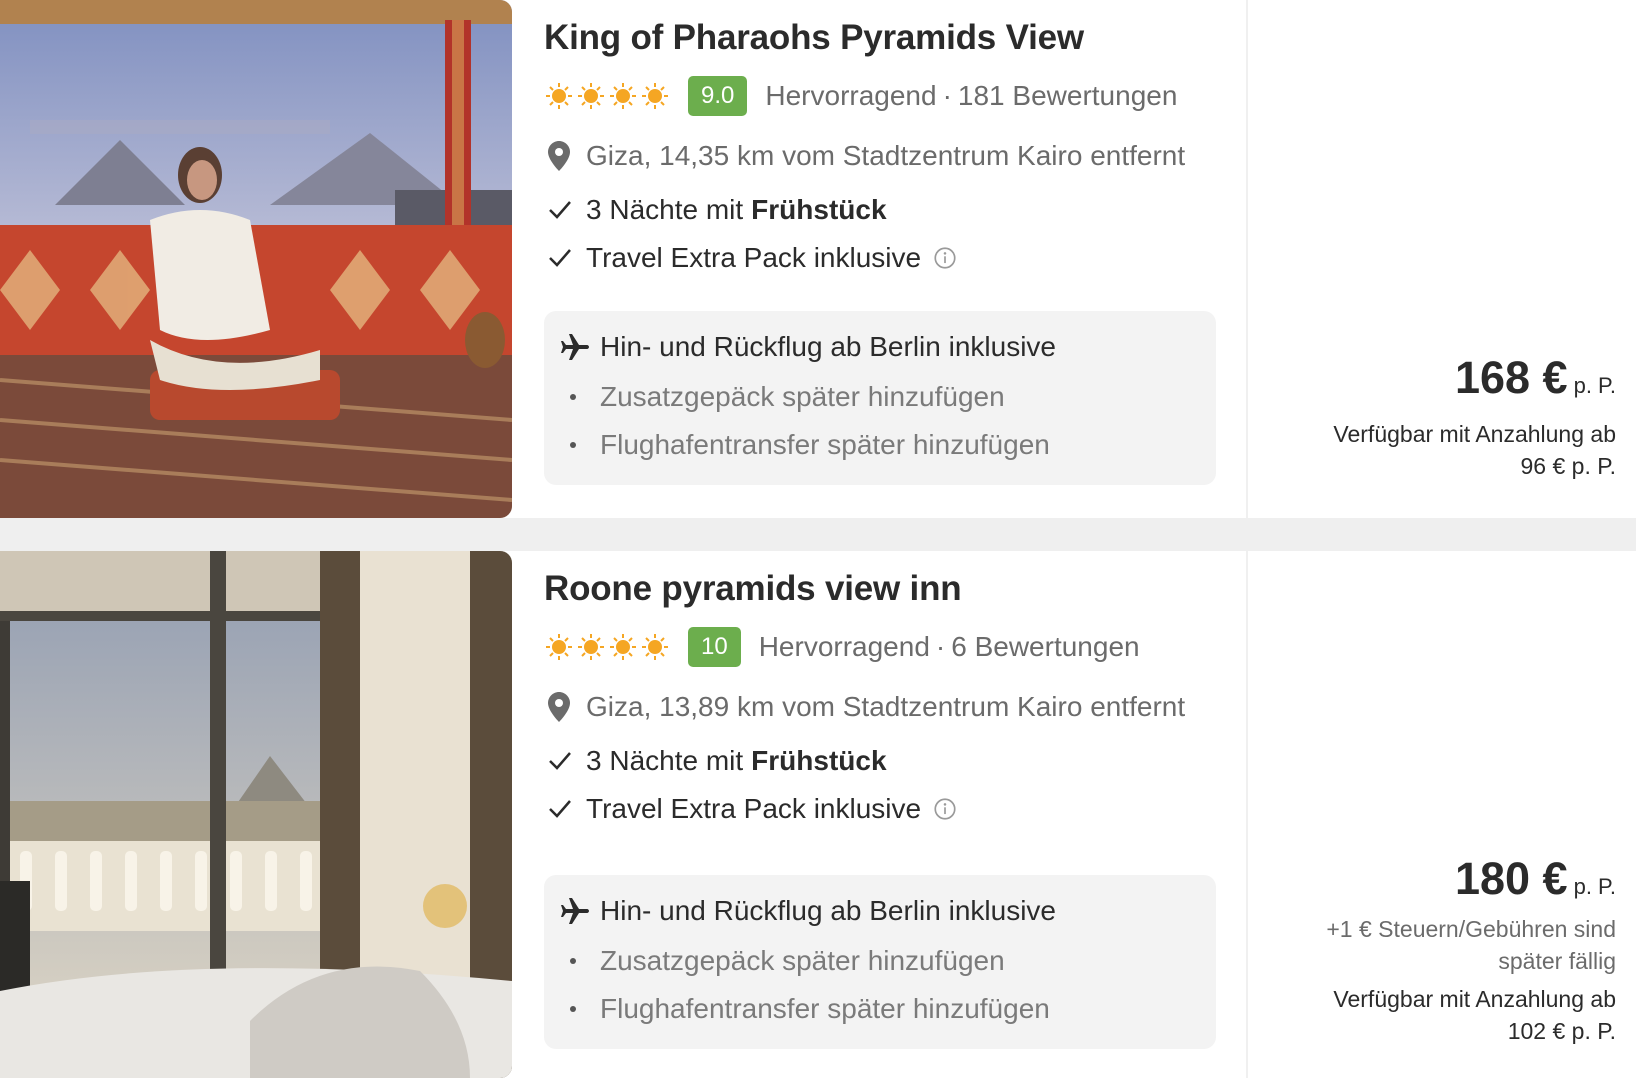  I want to click on price-value: 168 €, so click(1511, 377).